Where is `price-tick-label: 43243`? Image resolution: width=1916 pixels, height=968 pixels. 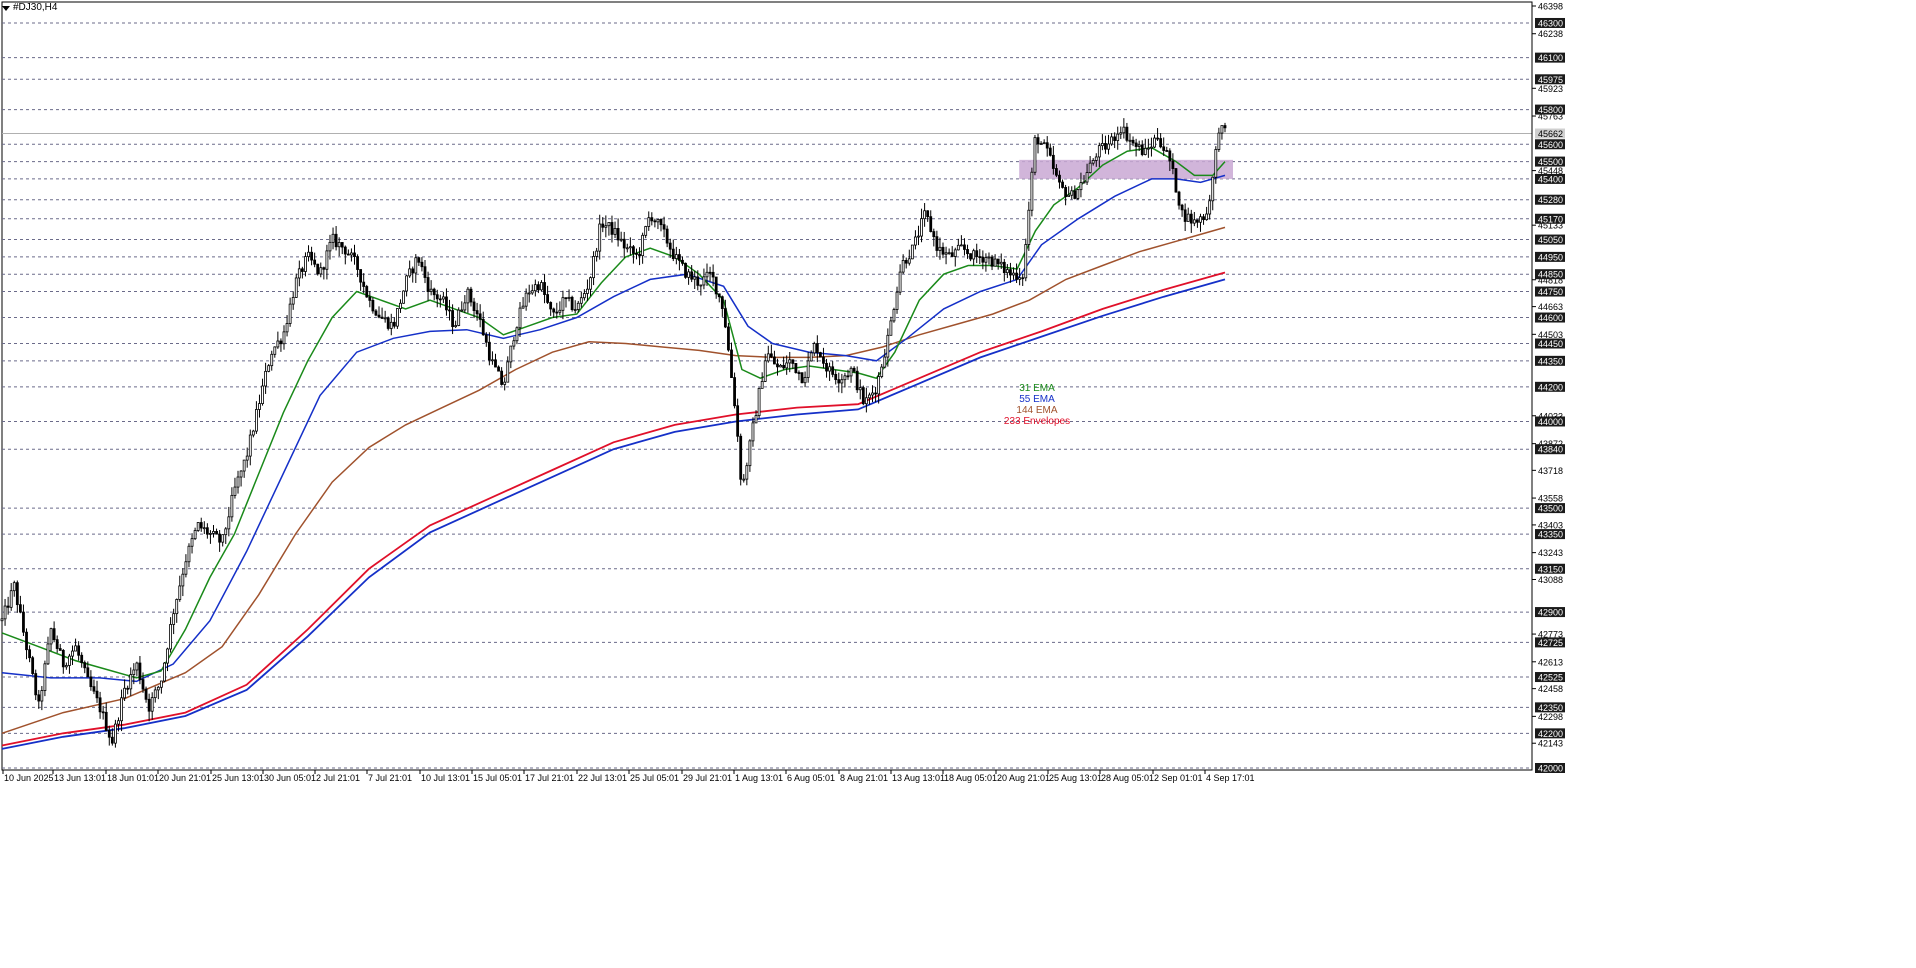 price-tick-label: 43243 is located at coordinates (1550, 553).